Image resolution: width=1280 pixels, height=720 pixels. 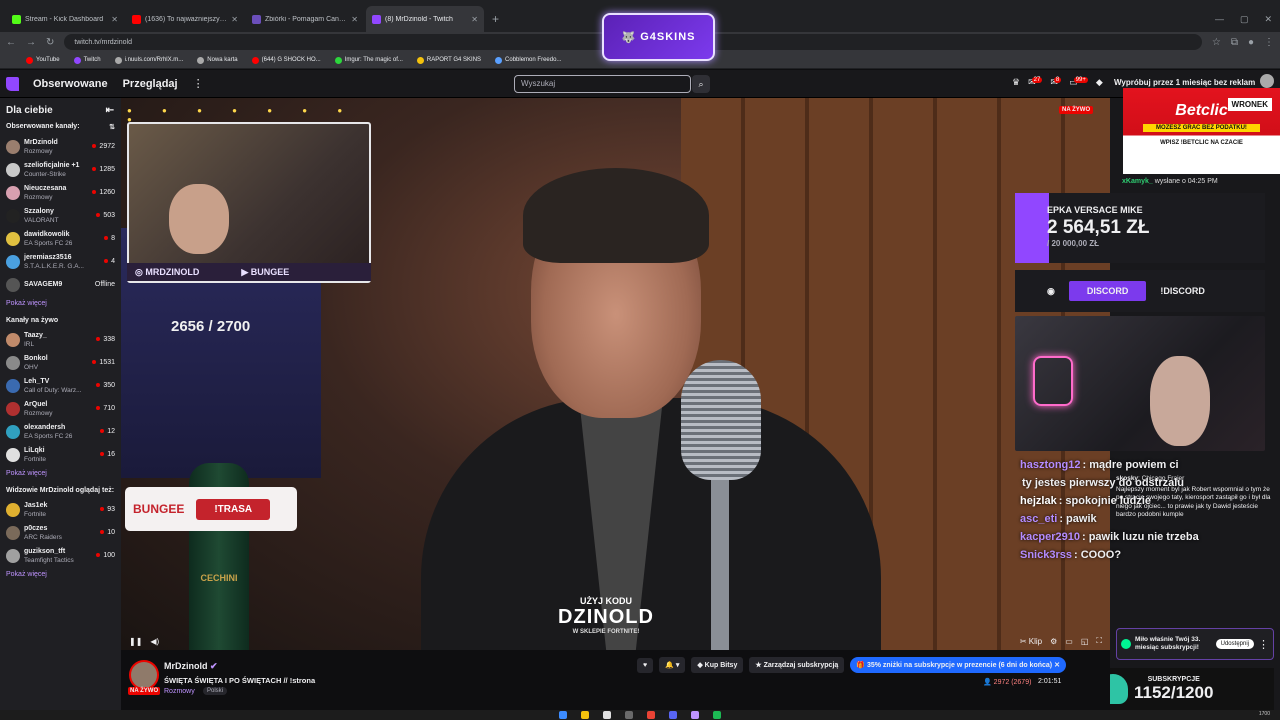 What do you see at coordinates (105, 385) in the screenshot?
I see `viewer-count: 350` at bounding box center [105, 385].